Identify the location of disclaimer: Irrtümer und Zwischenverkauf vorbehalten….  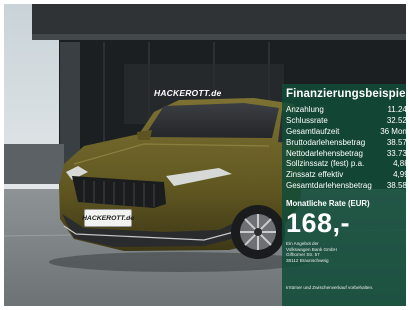
(330, 287).